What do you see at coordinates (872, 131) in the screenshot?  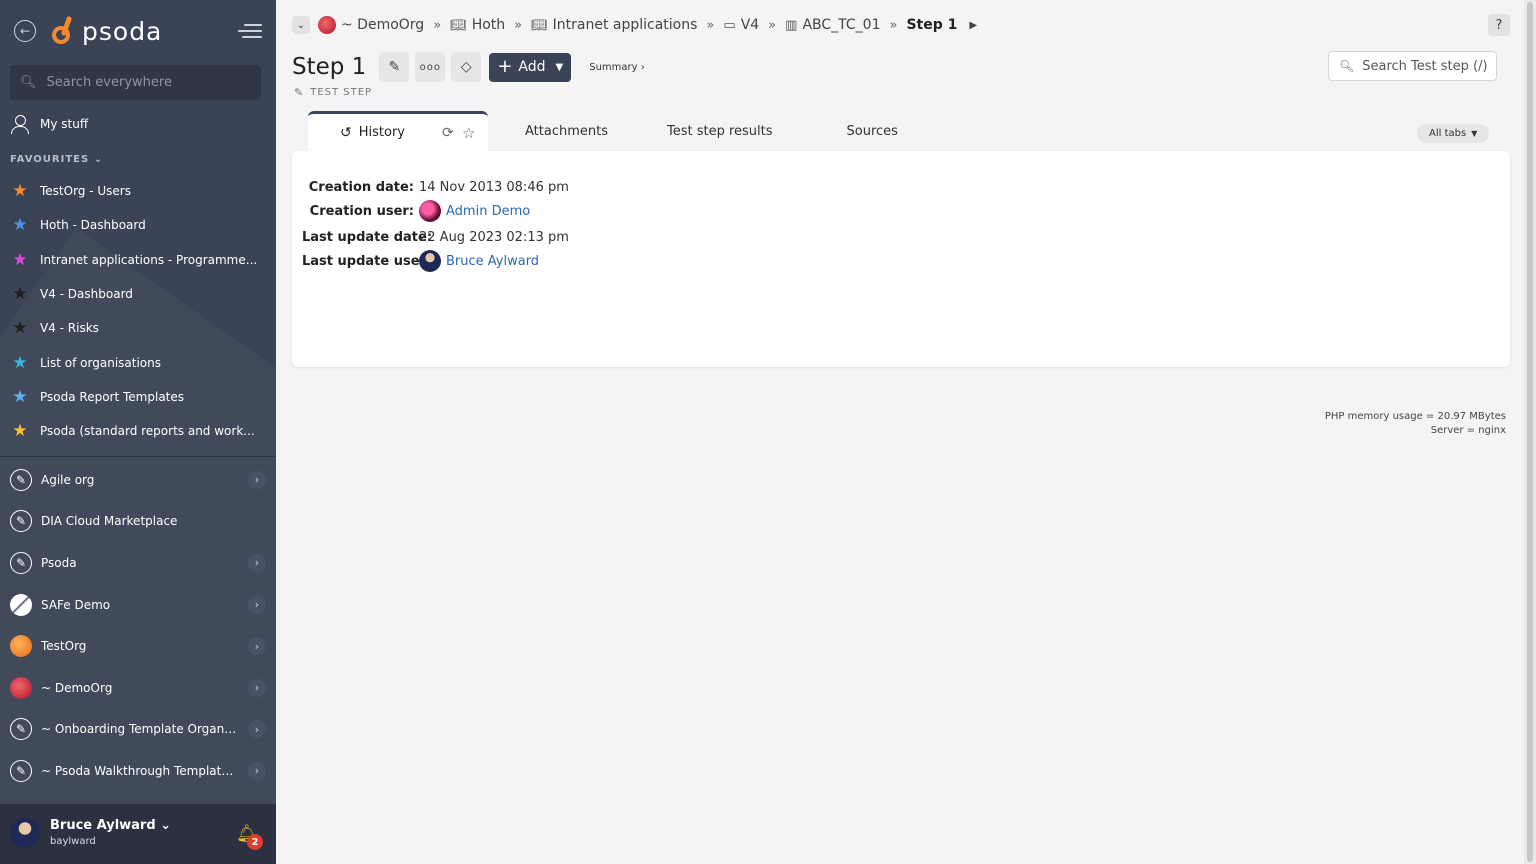 I see `tab-sources: Sources` at bounding box center [872, 131].